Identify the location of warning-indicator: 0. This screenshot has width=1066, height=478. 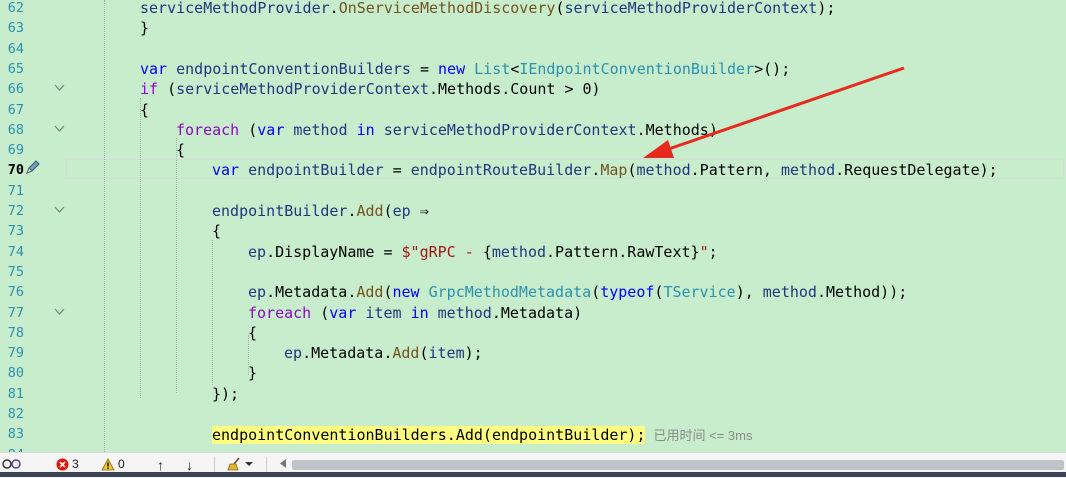
(113, 464).